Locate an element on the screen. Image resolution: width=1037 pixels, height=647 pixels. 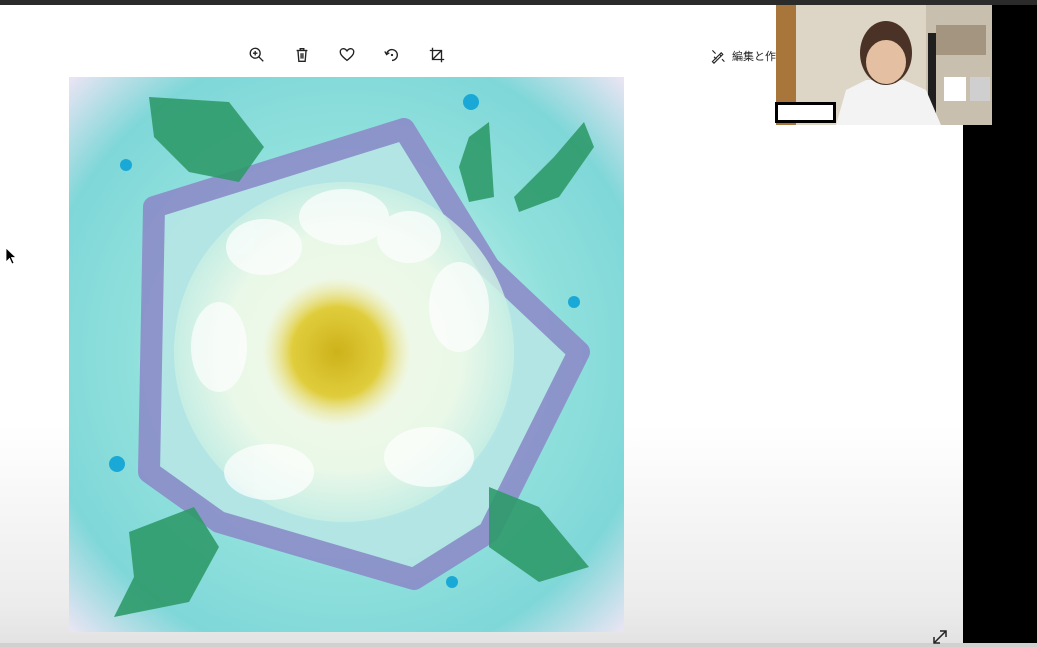
mouse-cursor-icon is located at coordinates (11, 256).